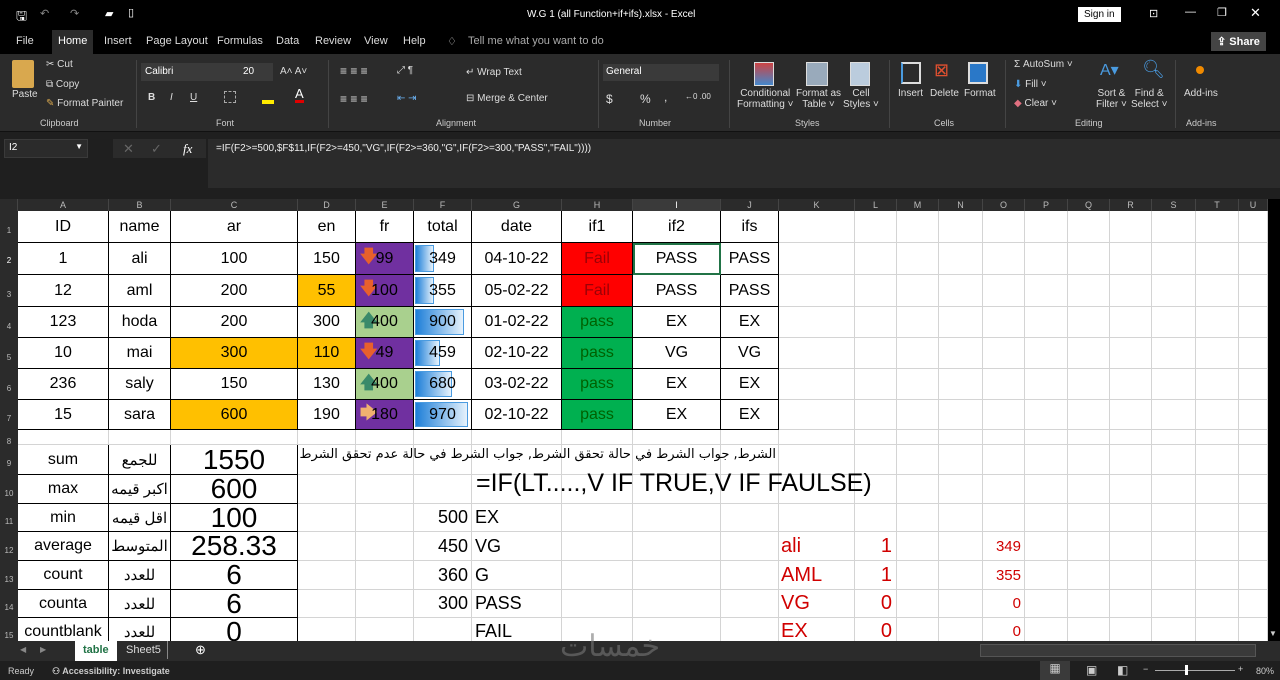  What do you see at coordinates (910, 93) in the screenshot?
I see `insert-button: Insert` at bounding box center [910, 93].